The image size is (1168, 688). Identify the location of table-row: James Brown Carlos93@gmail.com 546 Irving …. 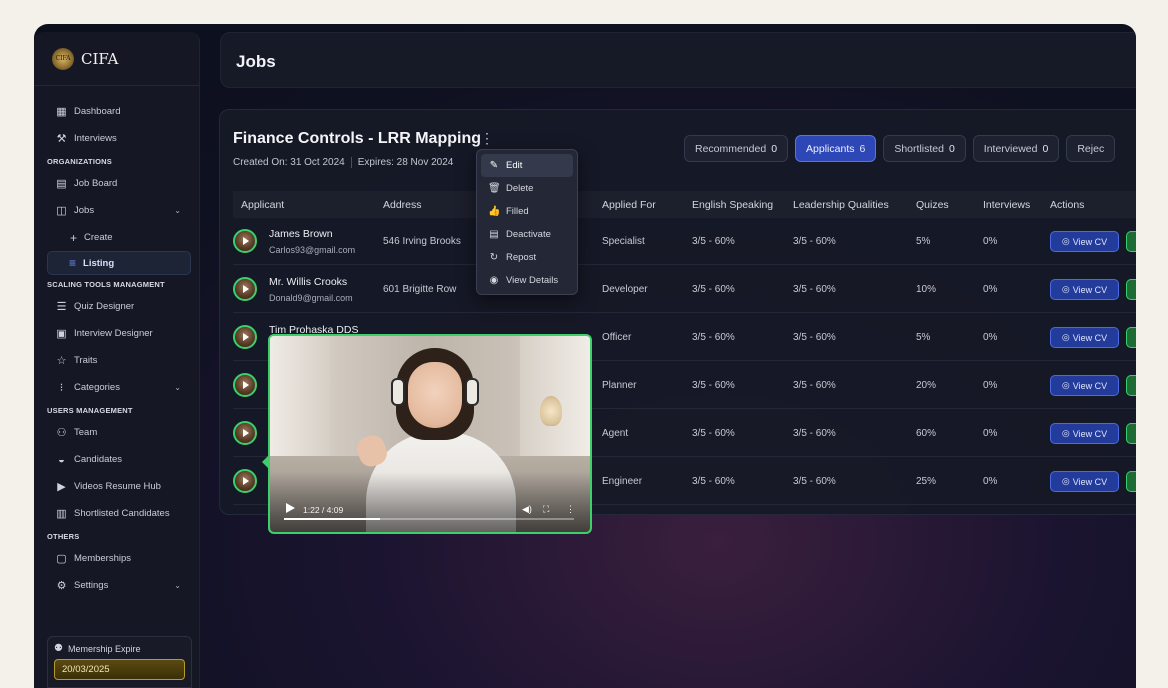
(684, 241).